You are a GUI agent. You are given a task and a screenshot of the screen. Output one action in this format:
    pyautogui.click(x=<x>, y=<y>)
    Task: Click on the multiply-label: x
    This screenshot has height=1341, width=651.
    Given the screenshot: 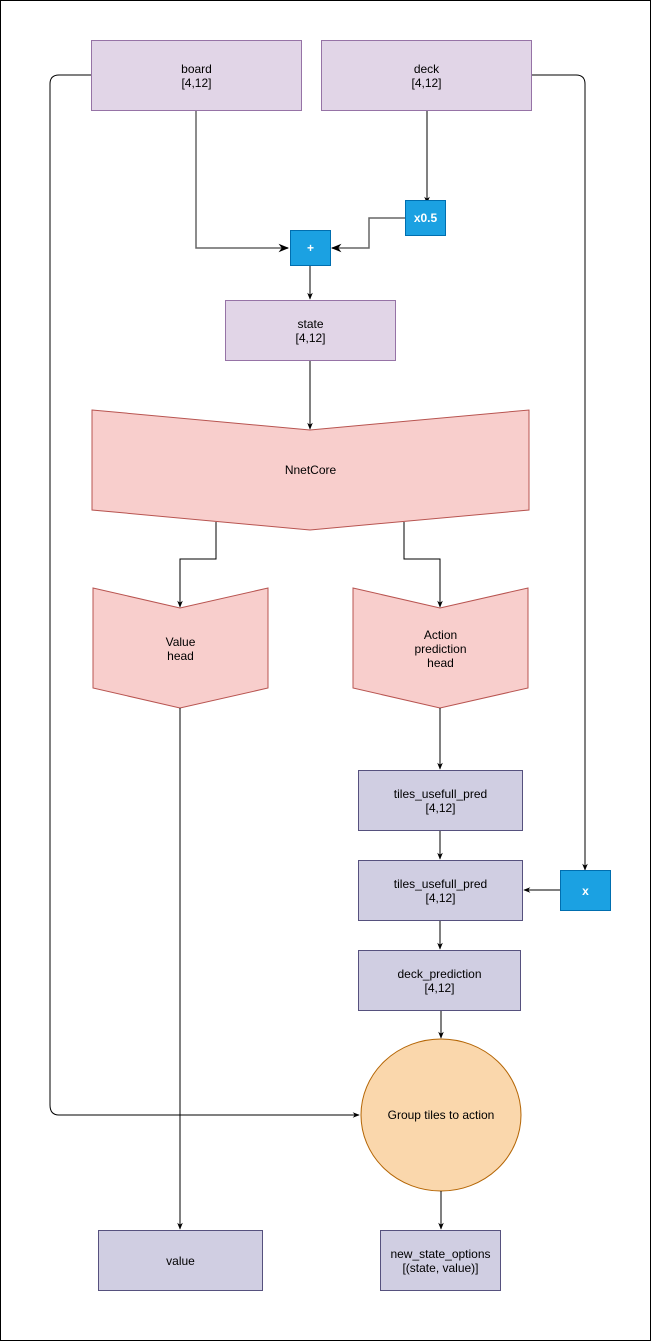 What is the action you would take?
    pyautogui.click(x=585, y=890)
    